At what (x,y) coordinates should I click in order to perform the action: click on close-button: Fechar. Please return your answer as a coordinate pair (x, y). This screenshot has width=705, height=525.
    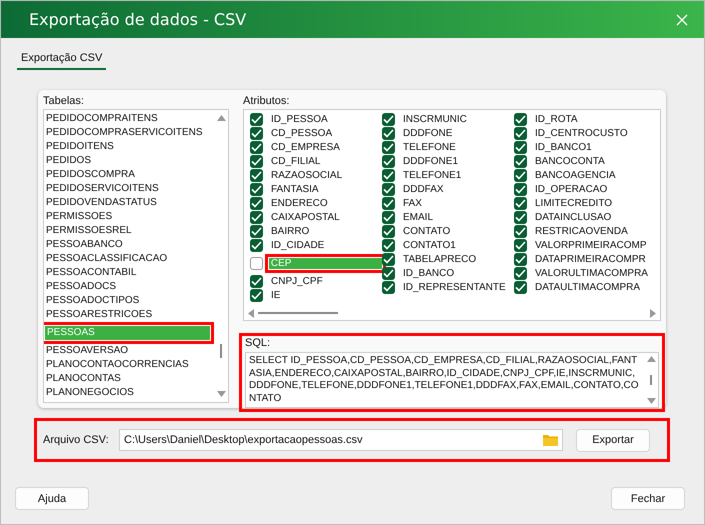
    Looking at the image, I should click on (648, 498).